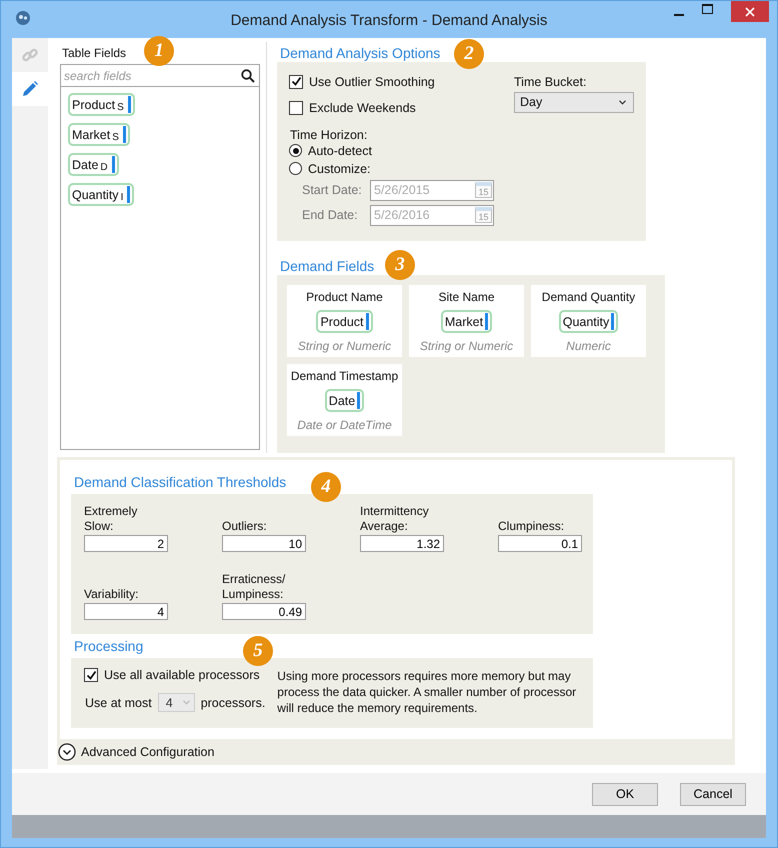  Describe the element at coordinates (540, 543) in the screenshot. I see `number-field: 0.1` at that location.